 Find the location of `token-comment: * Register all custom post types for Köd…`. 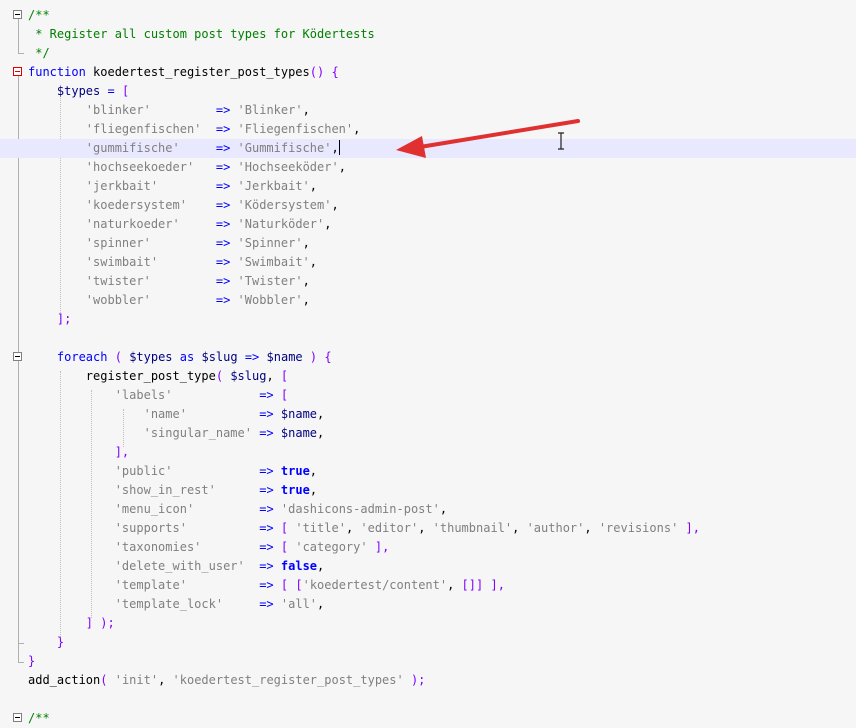

token-comment: * Register all custom post types for Köd… is located at coordinates (201, 34).